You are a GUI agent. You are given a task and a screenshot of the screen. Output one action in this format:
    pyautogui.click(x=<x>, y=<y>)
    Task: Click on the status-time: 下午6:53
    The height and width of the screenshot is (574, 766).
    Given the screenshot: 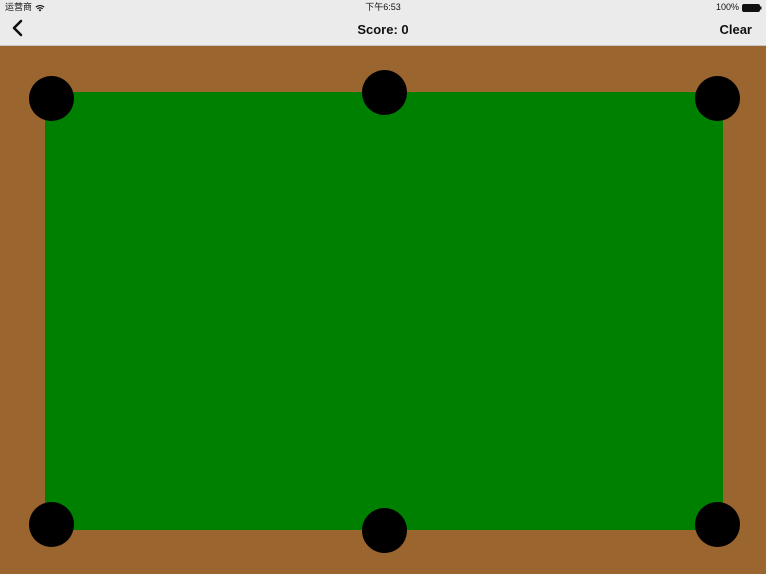 What is the action you would take?
    pyautogui.click(x=383, y=7)
    